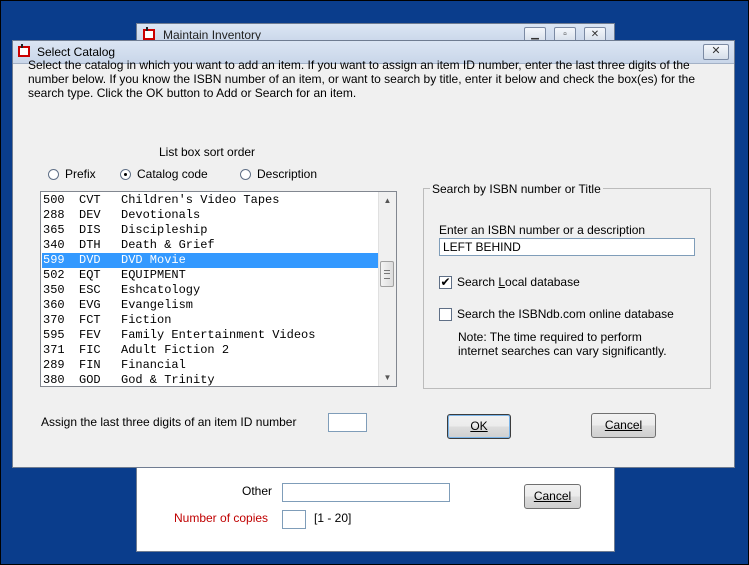  I want to click on list-item-desc: EQUIPMENT, so click(153, 275).